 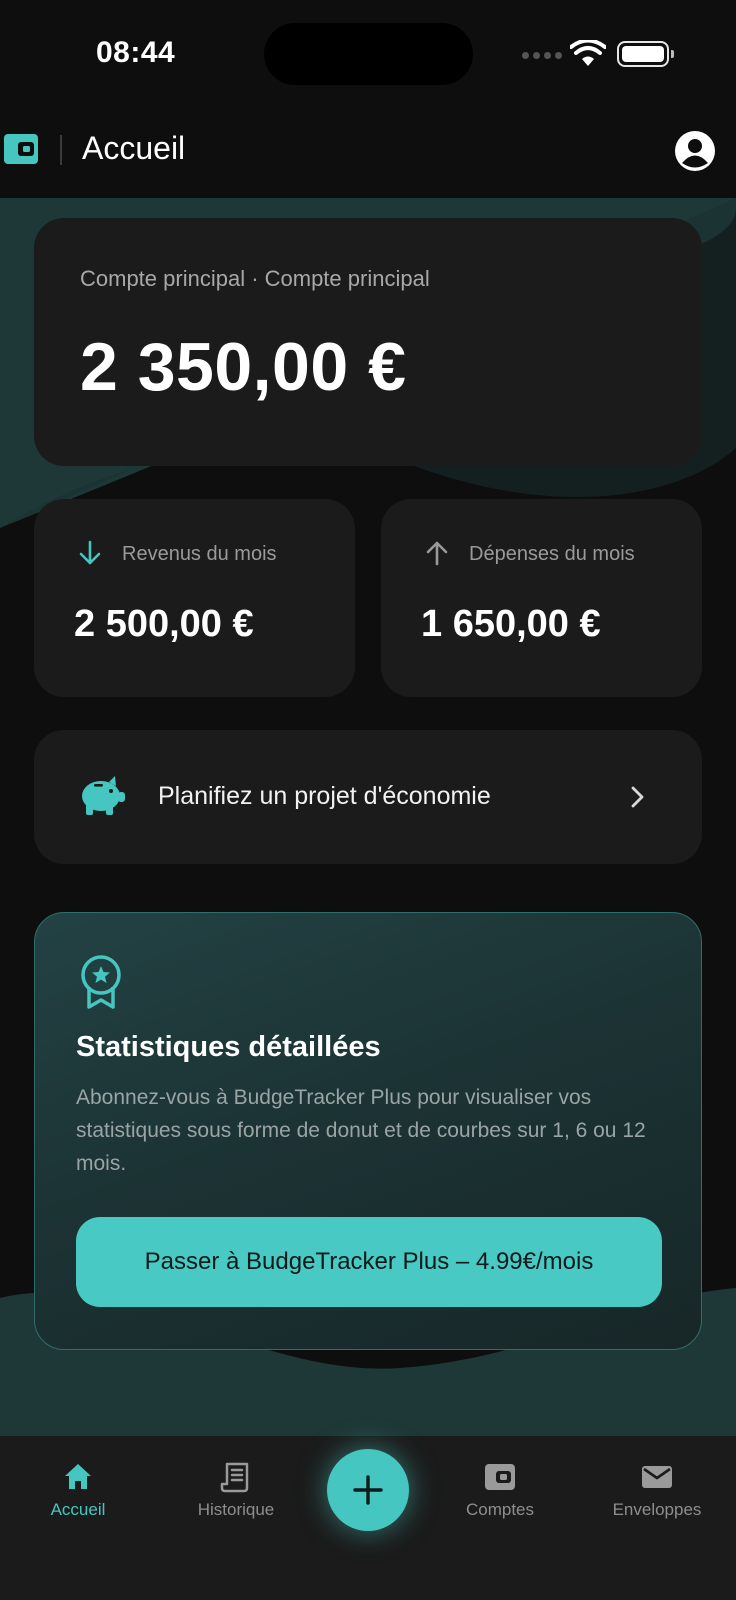 What do you see at coordinates (78, 1509) in the screenshot?
I see `nav-label-accueil: Accueil` at bounding box center [78, 1509].